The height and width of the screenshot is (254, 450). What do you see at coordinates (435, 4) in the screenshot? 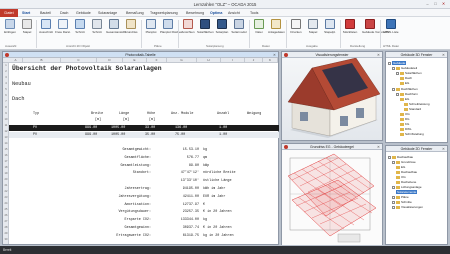
I see `maximize-icon: □` at bounding box center [435, 4].